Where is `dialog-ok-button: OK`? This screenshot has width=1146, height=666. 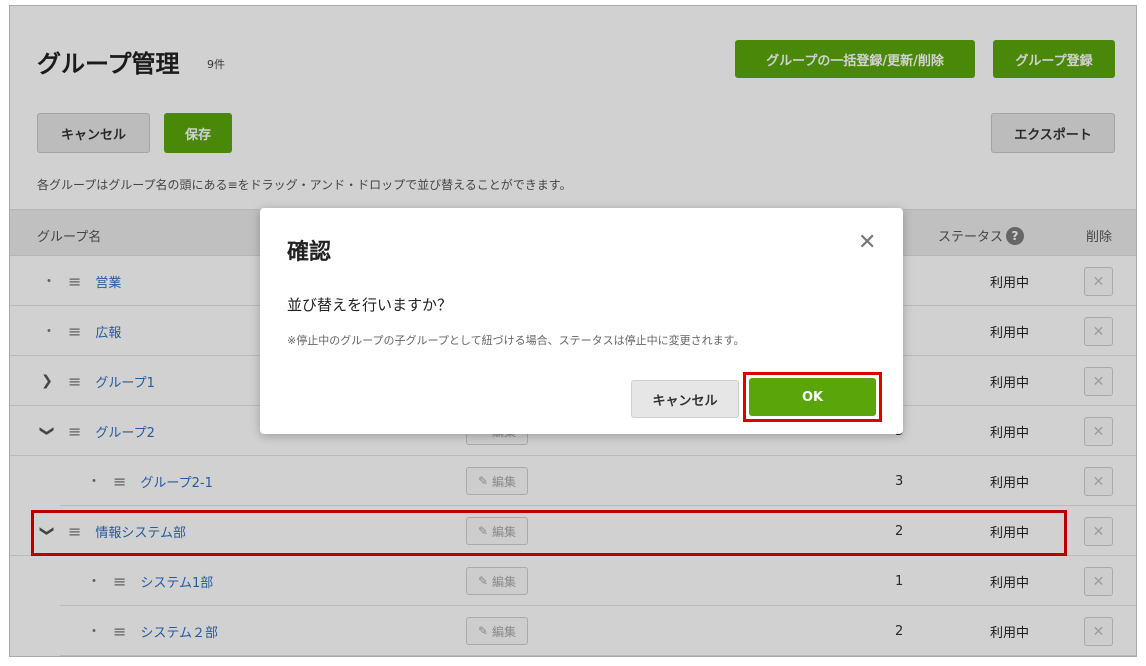 dialog-ok-button: OK is located at coordinates (812, 397).